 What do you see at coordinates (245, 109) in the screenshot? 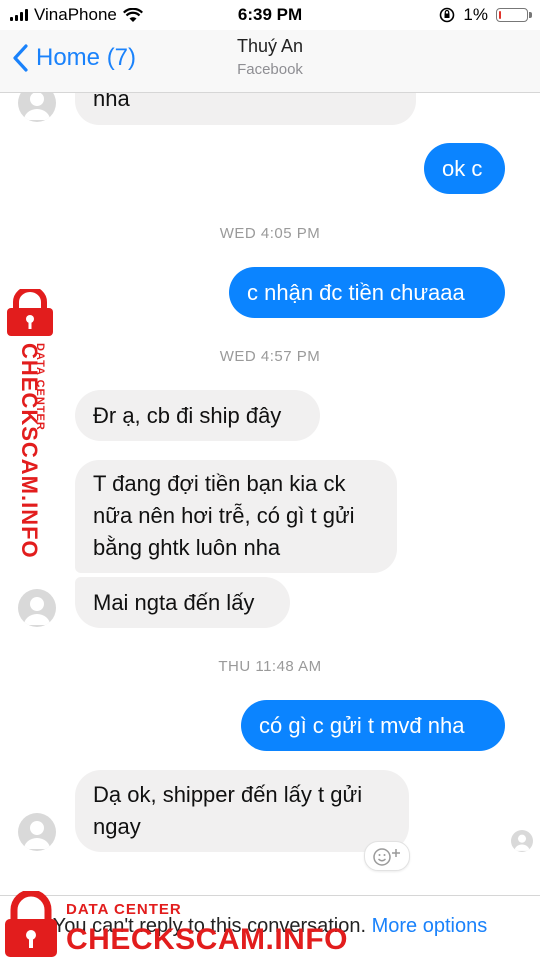
I see `message-bubble-incoming: nha` at bounding box center [245, 109].